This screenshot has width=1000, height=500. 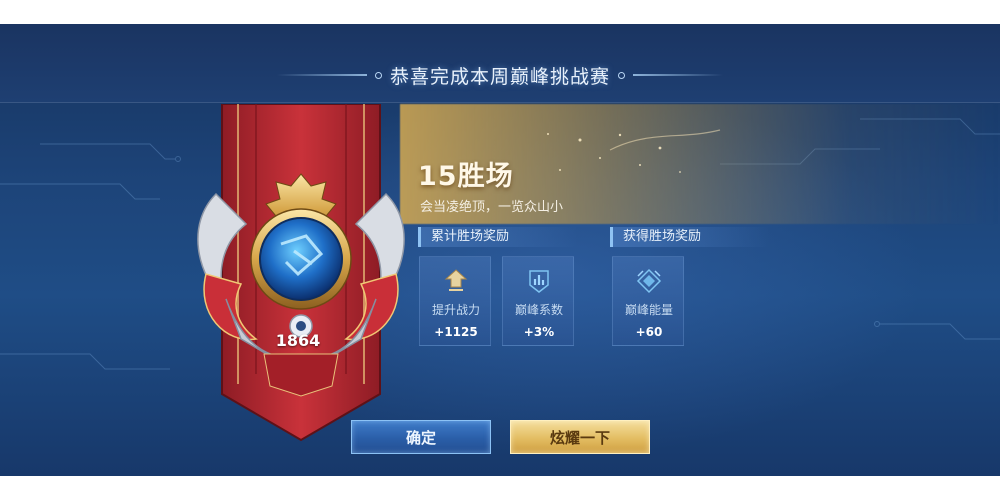 What do you see at coordinates (492, 207) in the screenshot?
I see `wins-subtitle: 会当凌绝顶，一览众山小` at bounding box center [492, 207].